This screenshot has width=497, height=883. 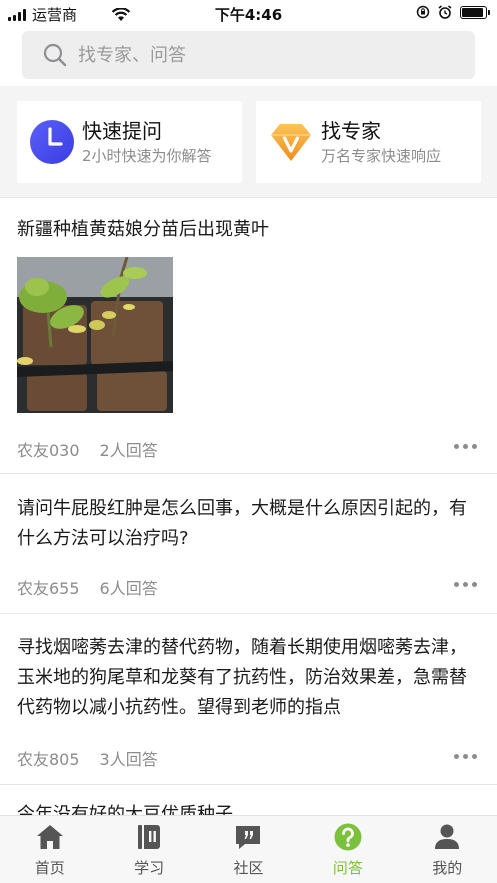 What do you see at coordinates (248, 142) in the screenshot?
I see `quick-actions: 快速提问 2小时快速为你解答 找专家 万名专家快速响应` at bounding box center [248, 142].